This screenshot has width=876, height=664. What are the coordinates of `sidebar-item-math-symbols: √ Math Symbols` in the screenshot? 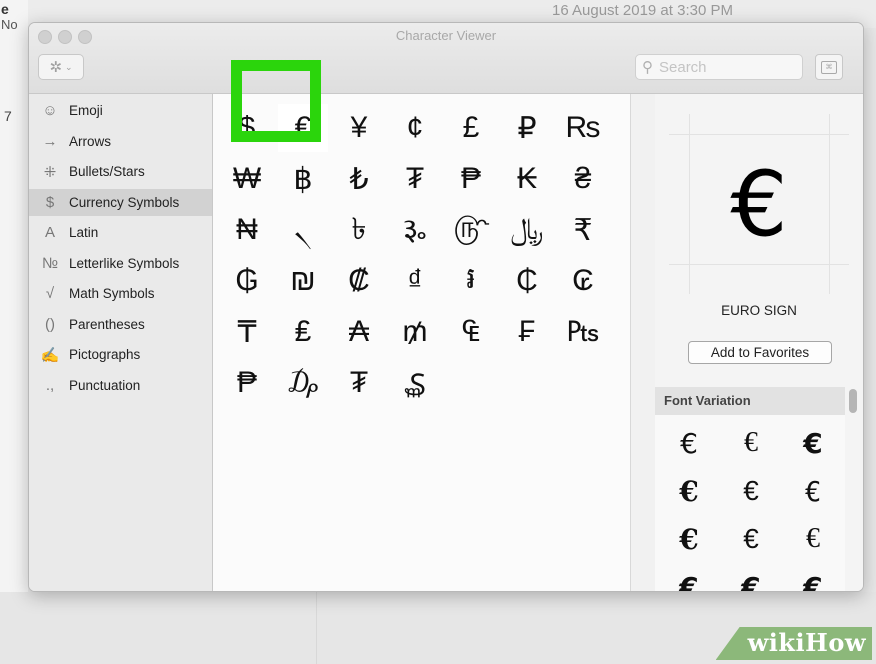 It's located at (120, 293).